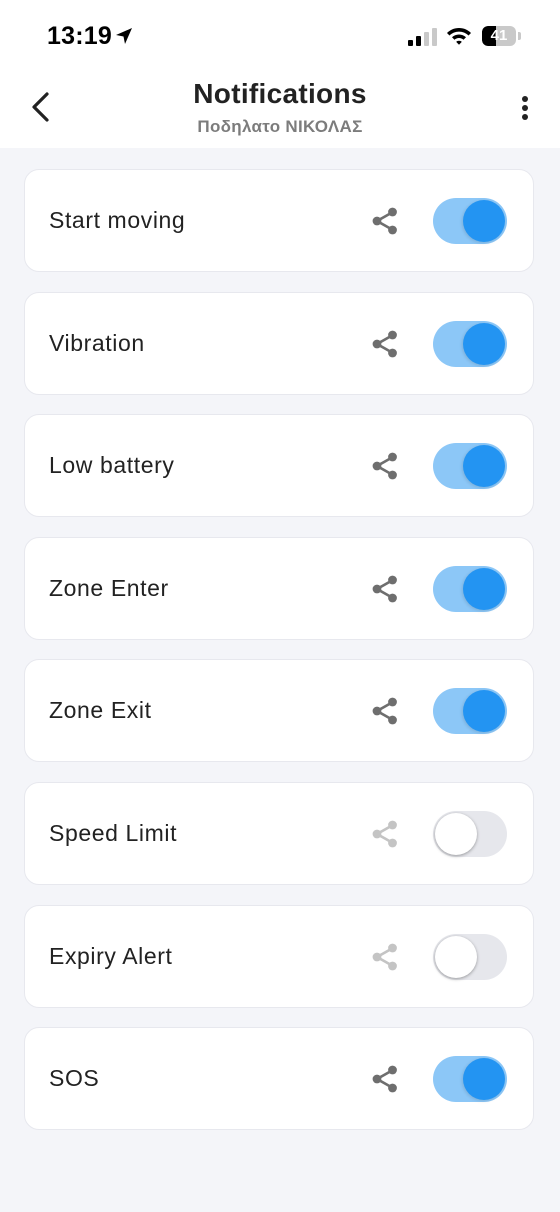 The height and width of the screenshot is (1212, 560). What do you see at coordinates (280, 74) in the screenshot?
I see `top-area: 13:19 41 Notifications Ποδηλατο ΝΙΚΟΛΑΣ` at bounding box center [280, 74].